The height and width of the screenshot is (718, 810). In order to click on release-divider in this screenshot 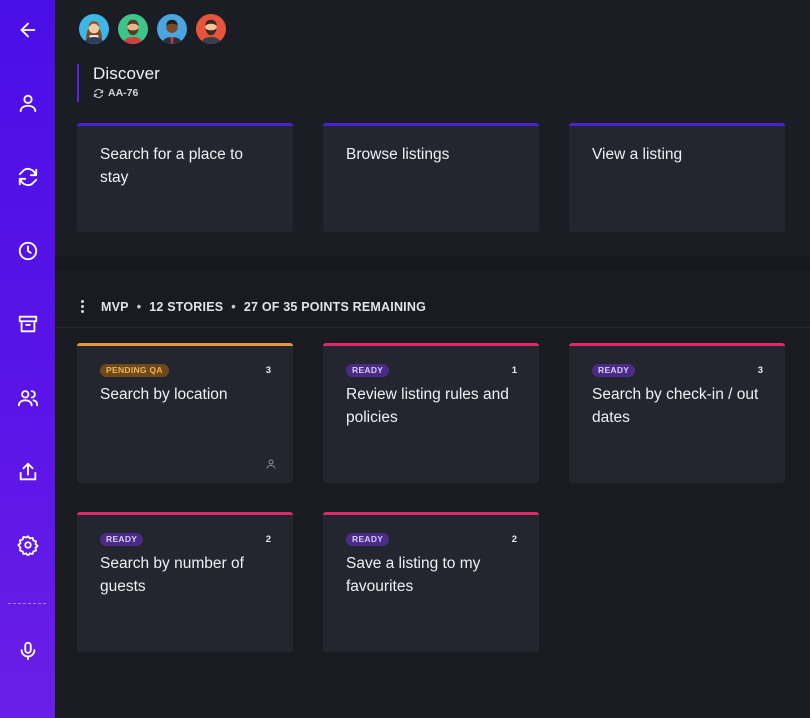, I will do `click(432, 327)`.